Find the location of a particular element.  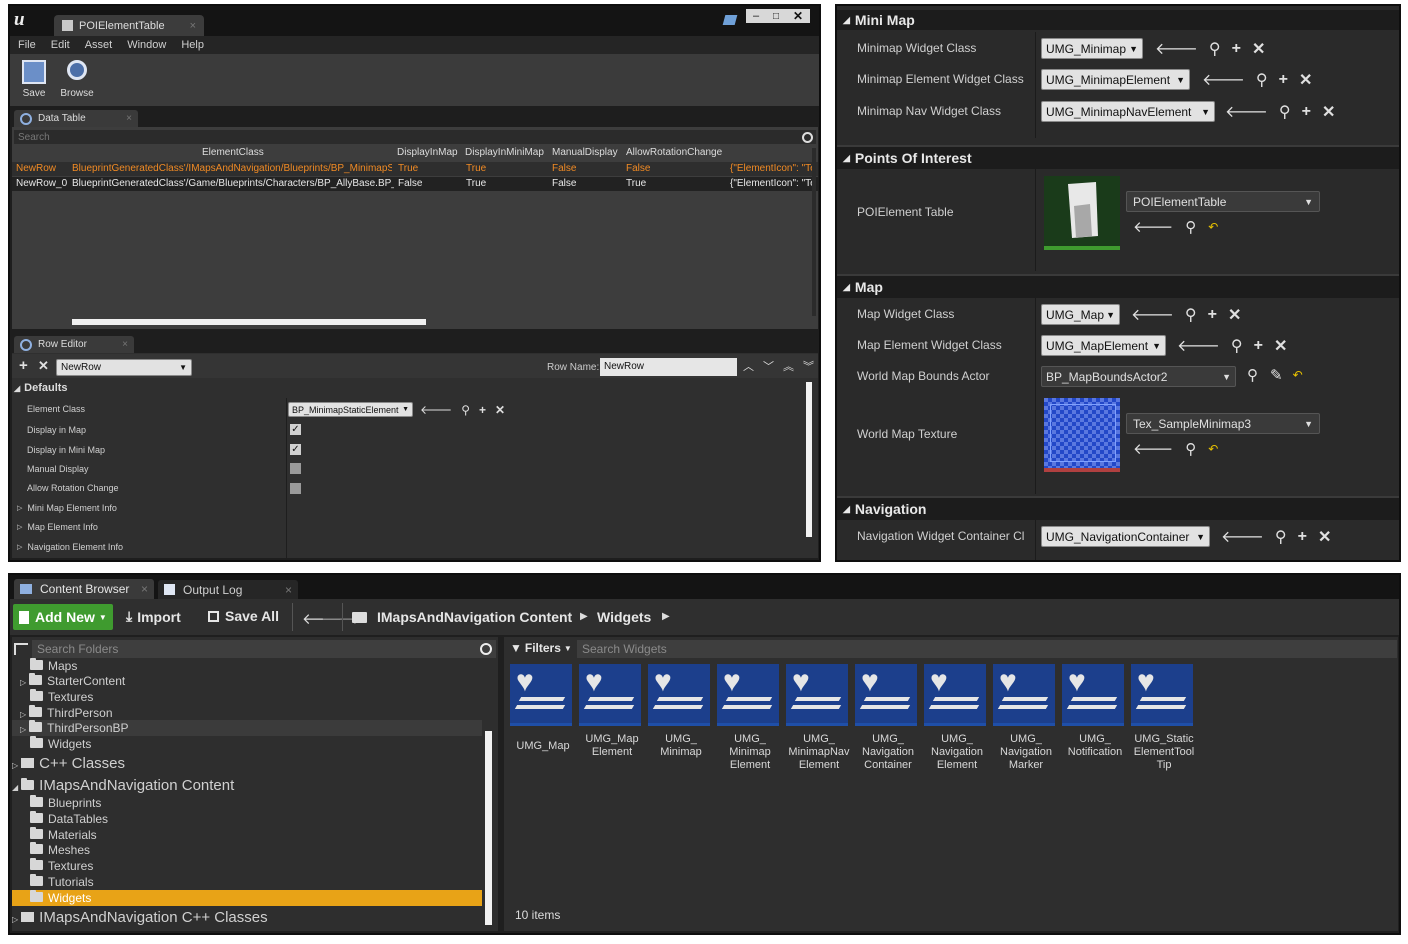

move-top-icon: ︽ is located at coordinates (788, 366).